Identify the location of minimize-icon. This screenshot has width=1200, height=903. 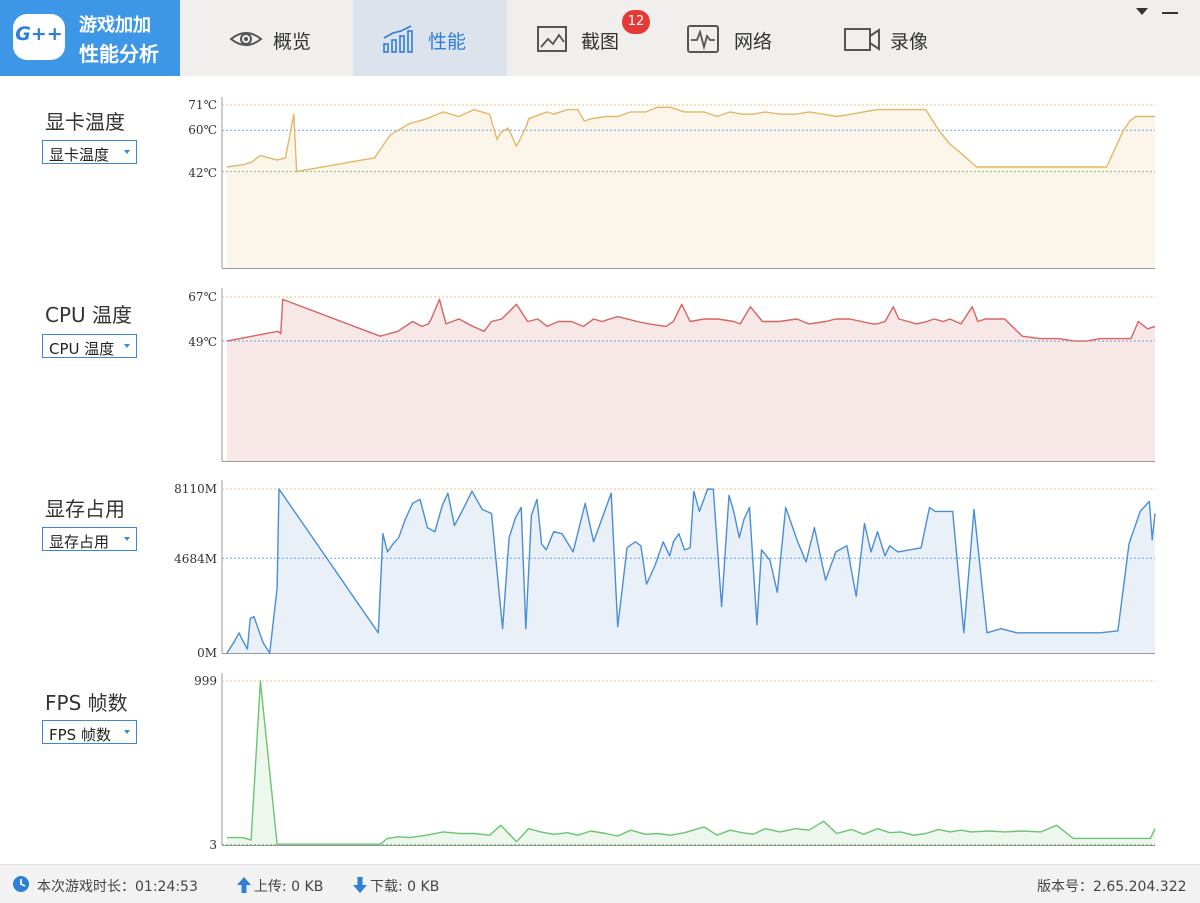
(1170, 13).